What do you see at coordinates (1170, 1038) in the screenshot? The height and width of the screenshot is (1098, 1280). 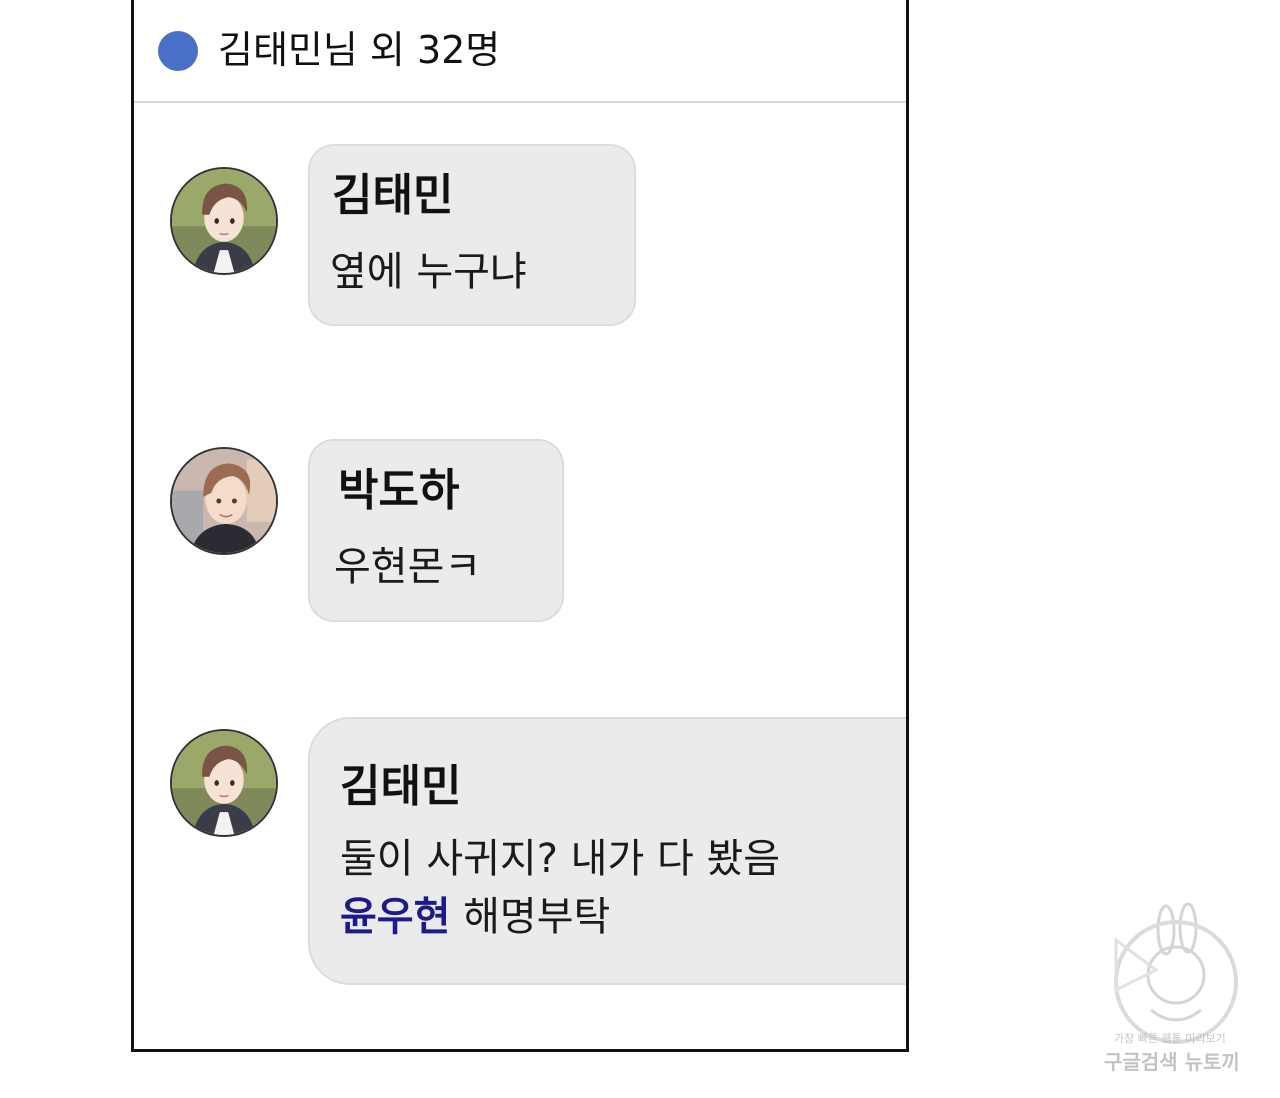 I see `watermark-line1: 가장 빠른 웹툰 미리보기` at bounding box center [1170, 1038].